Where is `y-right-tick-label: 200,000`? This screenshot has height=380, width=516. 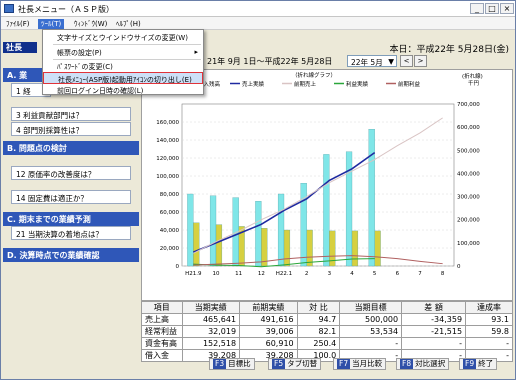 y-right-tick-label: 200,000 is located at coordinates (468, 221).